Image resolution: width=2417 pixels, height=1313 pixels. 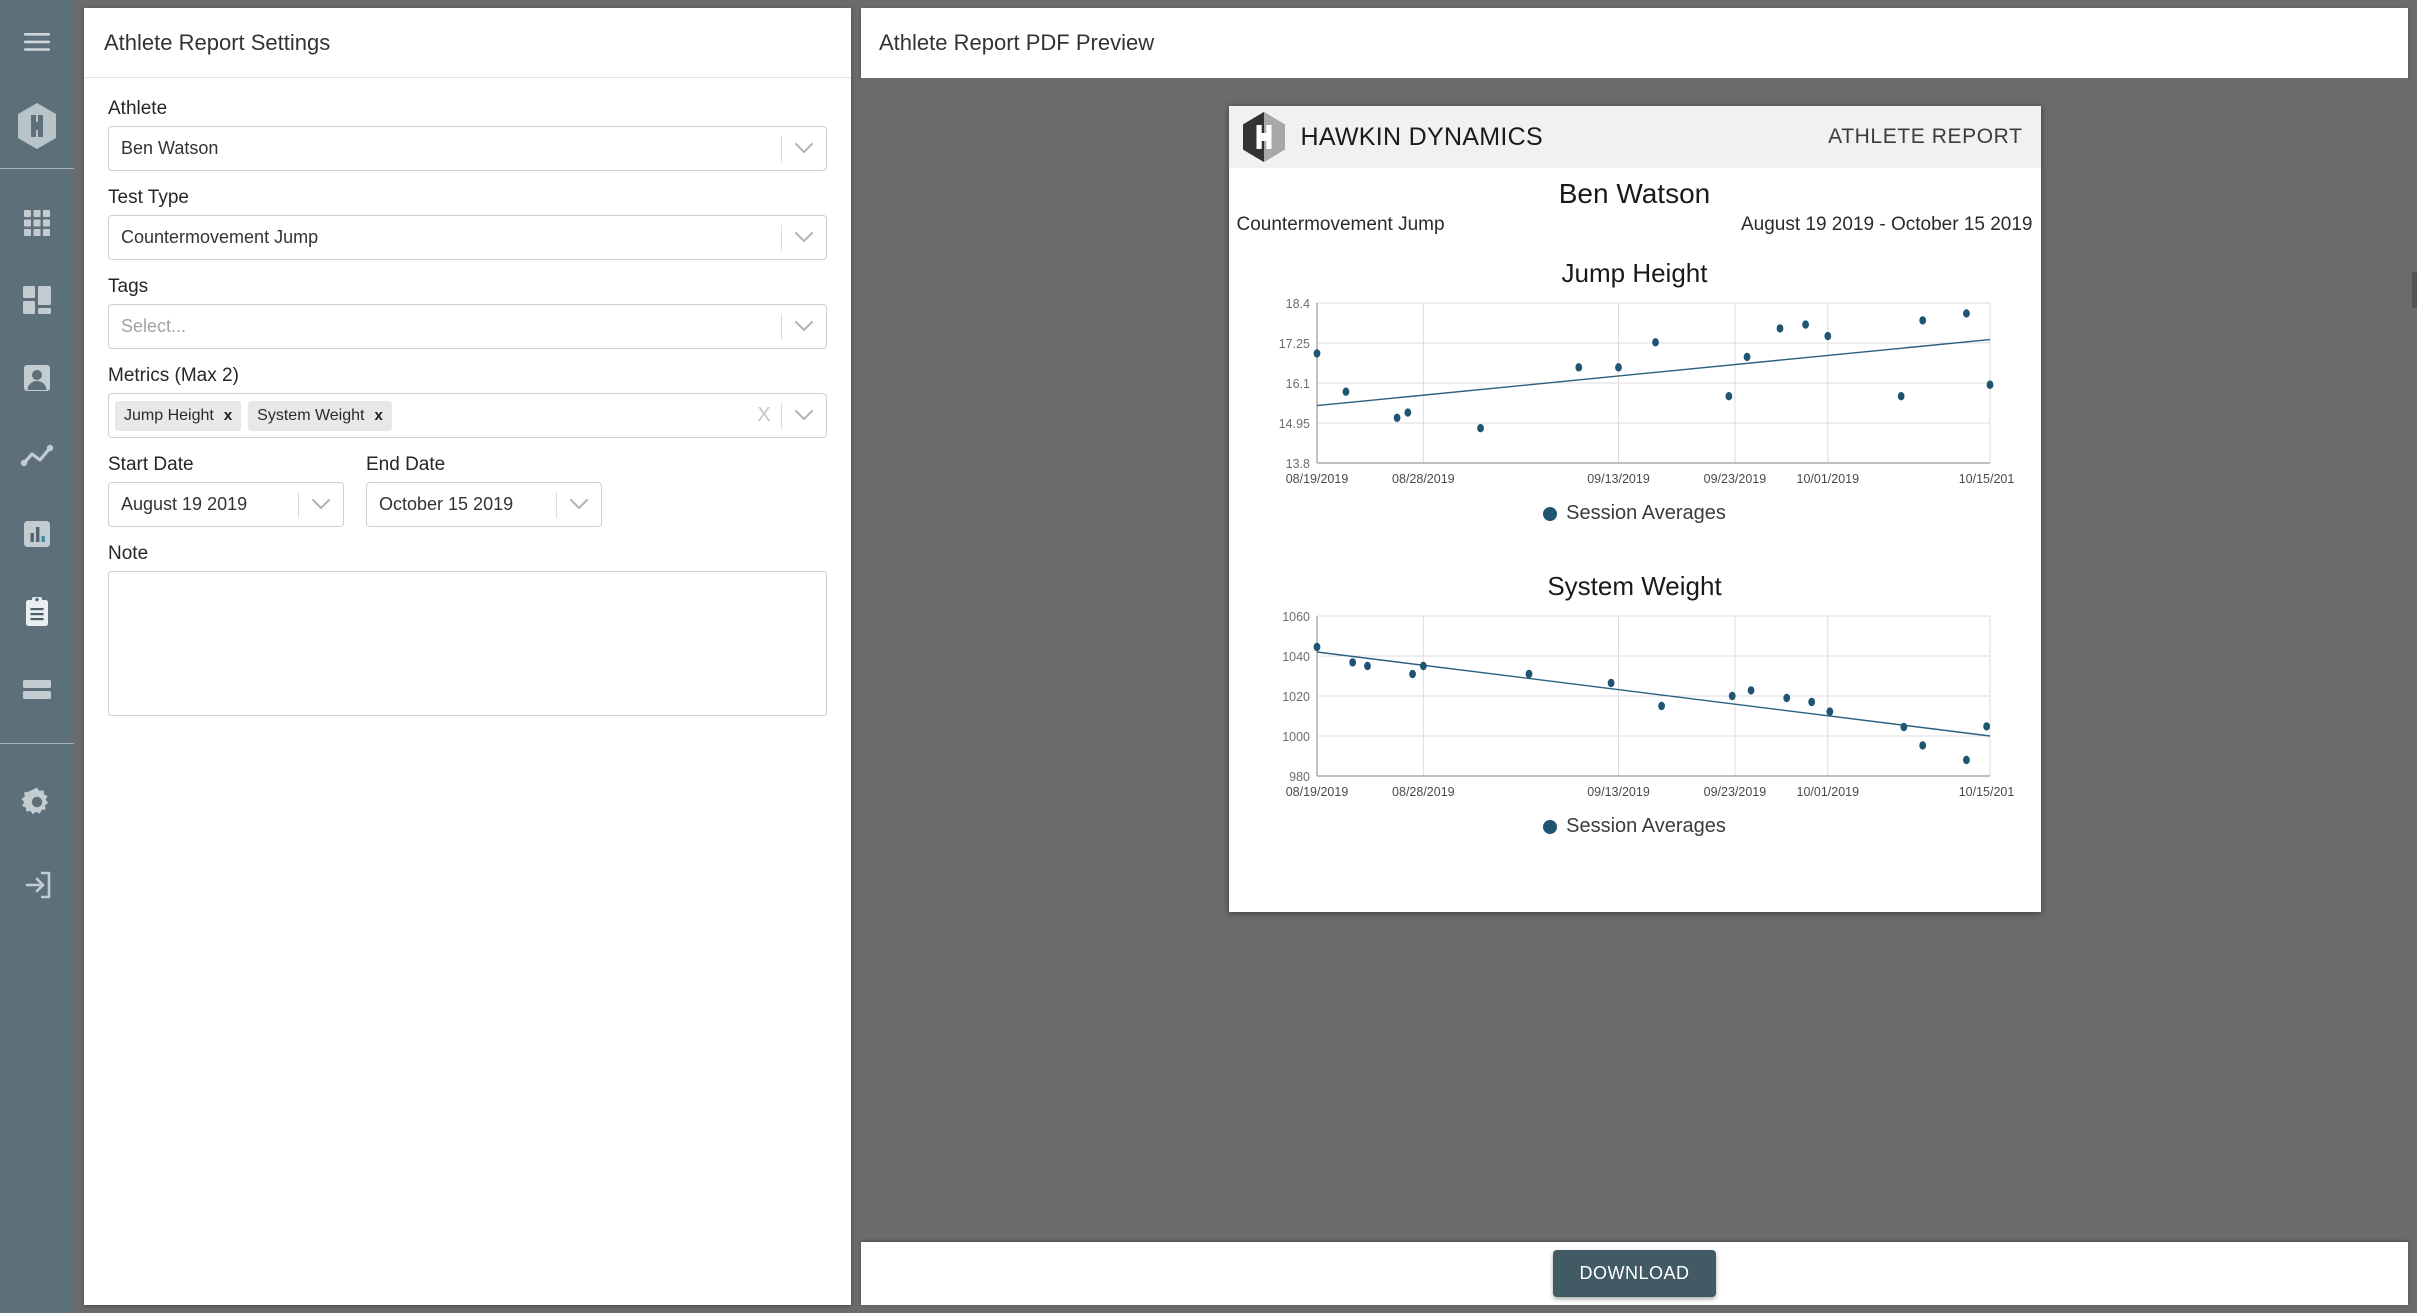 What do you see at coordinates (220, 237) in the screenshot?
I see `test-type-value: Countermovement Jump` at bounding box center [220, 237].